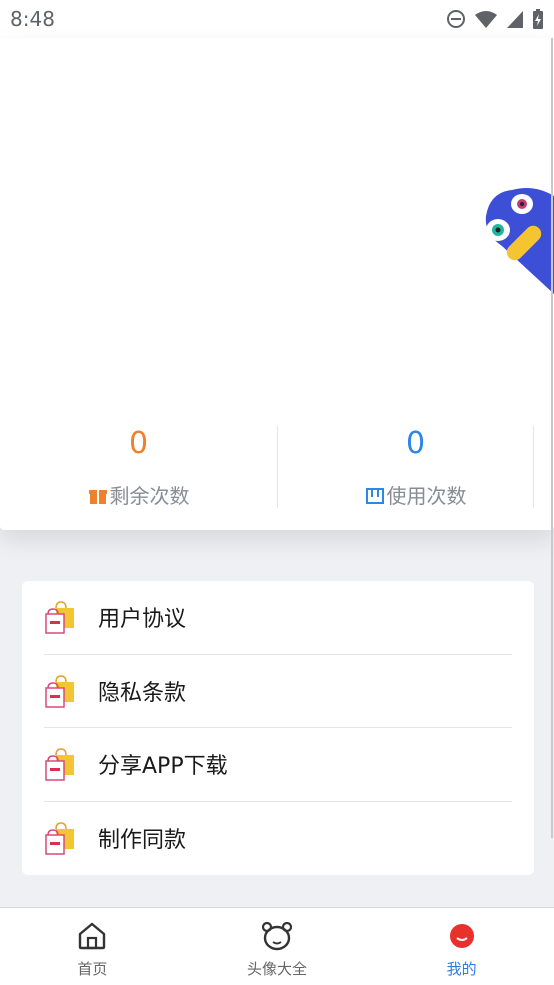 The width and height of the screenshot is (554, 985). What do you see at coordinates (415, 443) in the screenshot?
I see `used-count-value: 0` at bounding box center [415, 443].